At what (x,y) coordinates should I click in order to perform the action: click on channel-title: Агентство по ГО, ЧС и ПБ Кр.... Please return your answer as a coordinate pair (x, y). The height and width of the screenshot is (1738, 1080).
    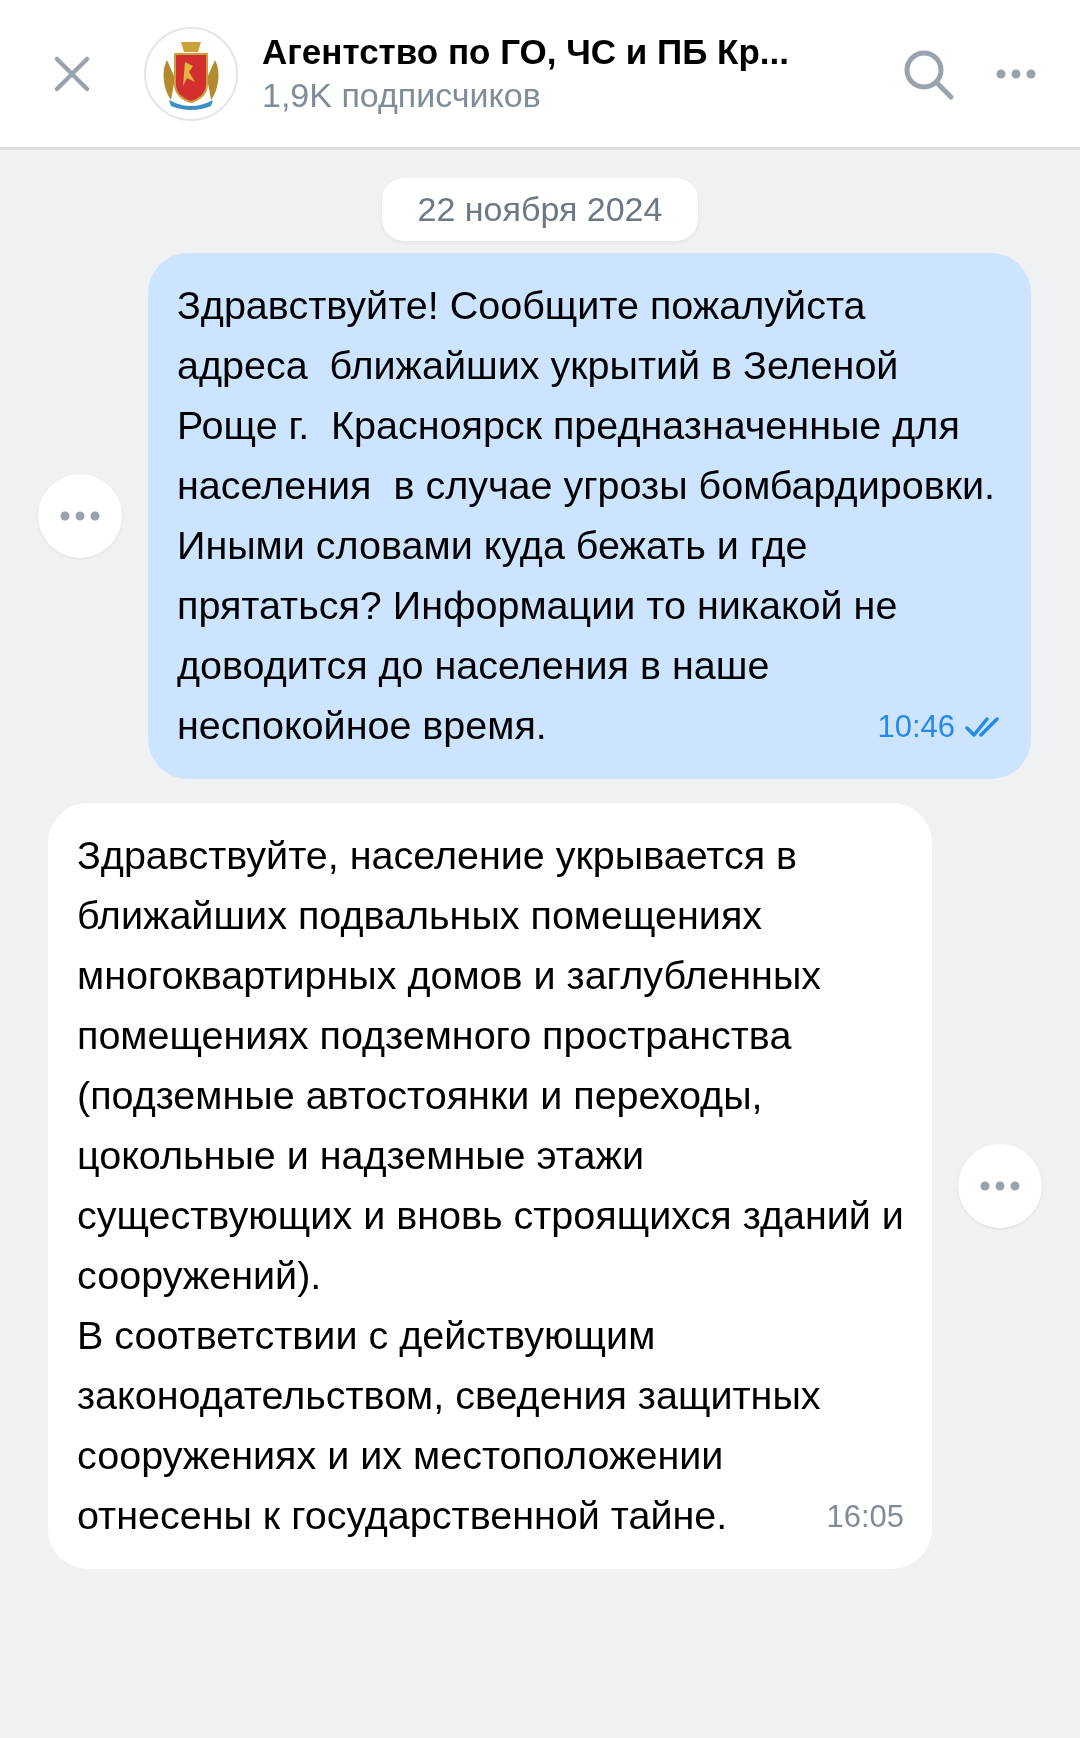
    Looking at the image, I should click on (526, 52).